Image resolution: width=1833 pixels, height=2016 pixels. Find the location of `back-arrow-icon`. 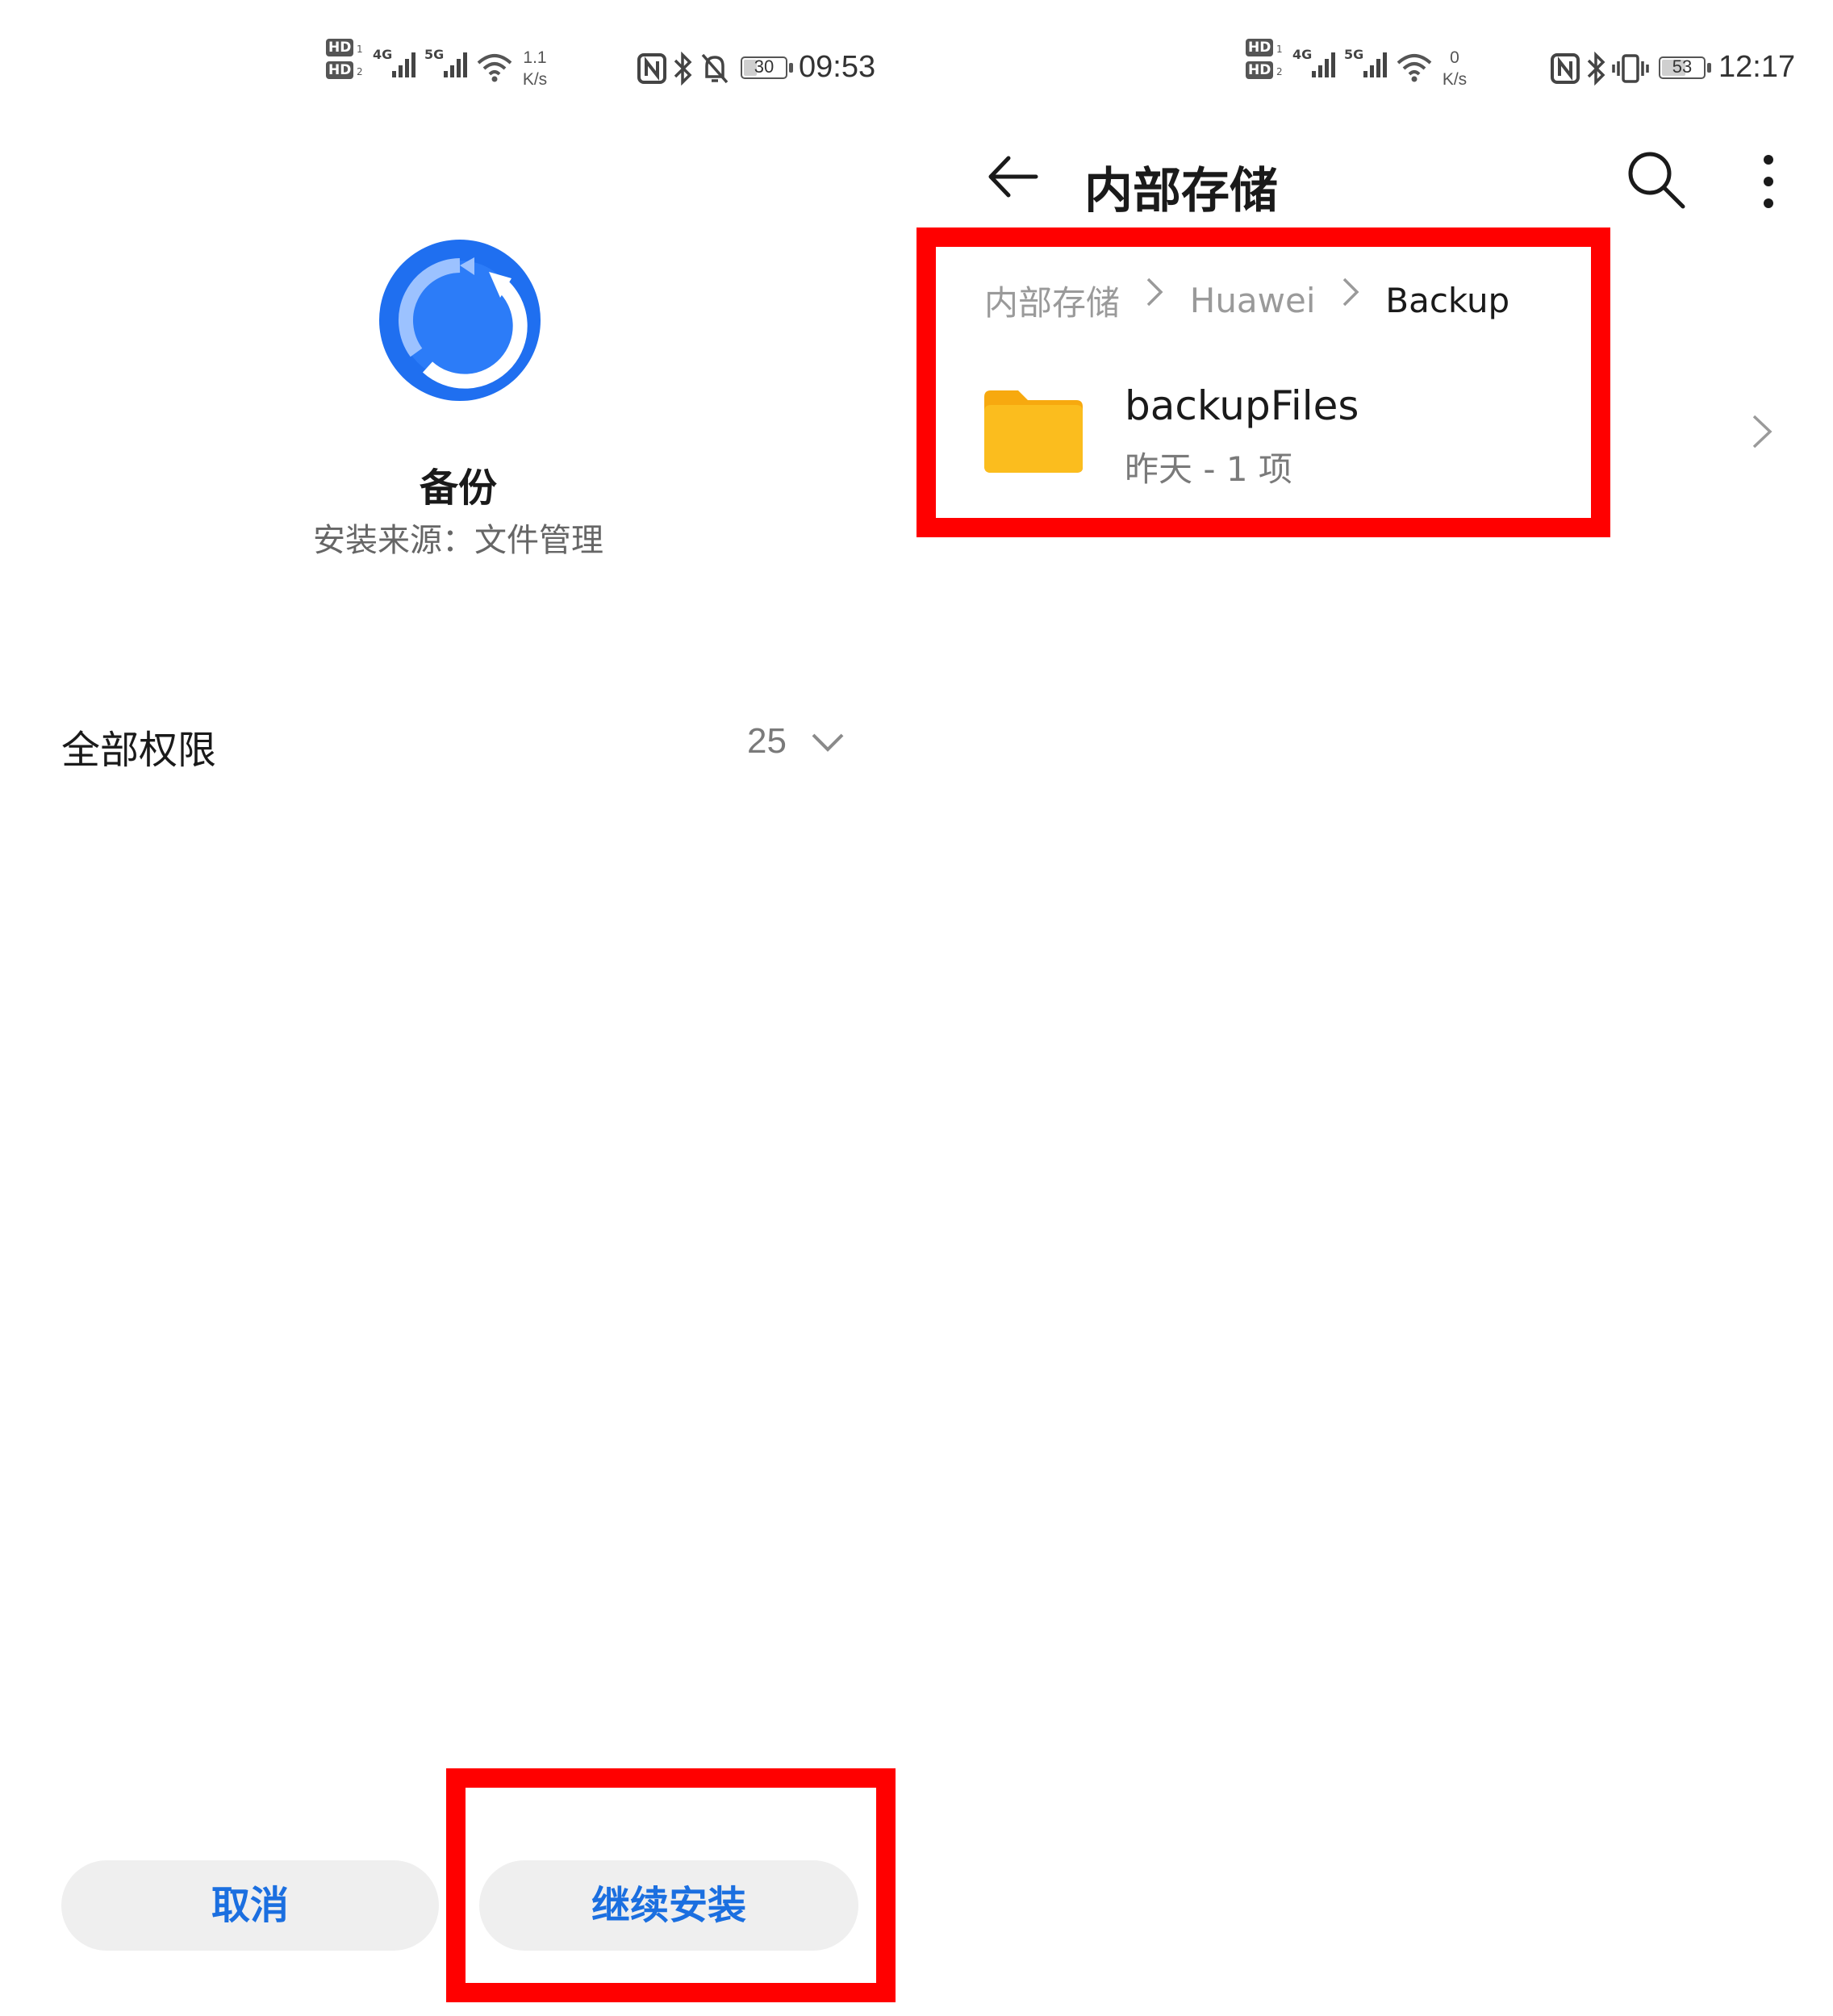

back-arrow-icon is located at coordinates (1012, 176).